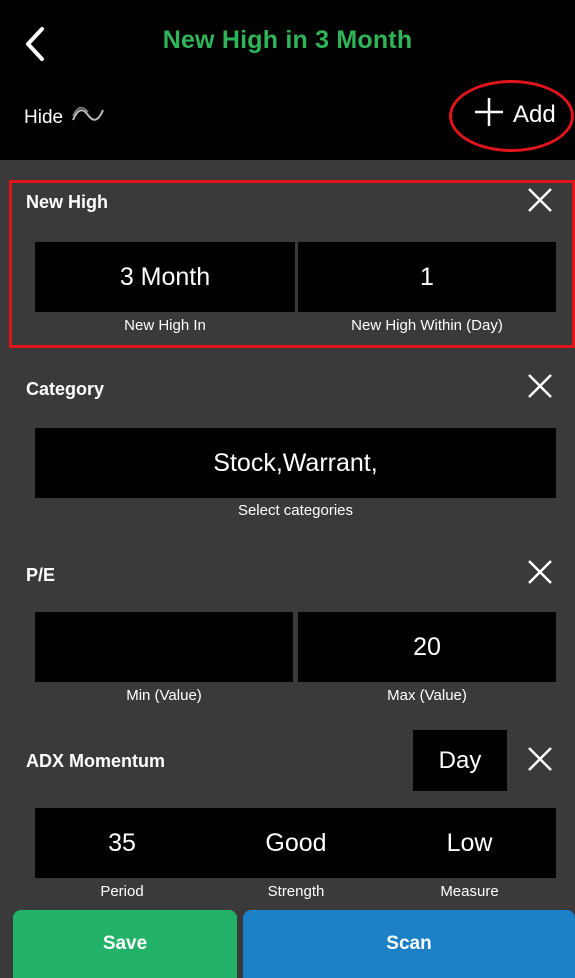 This screenshot has height=978, width=575. I want to click on adx-strength-value: Good, so click(296, 842).